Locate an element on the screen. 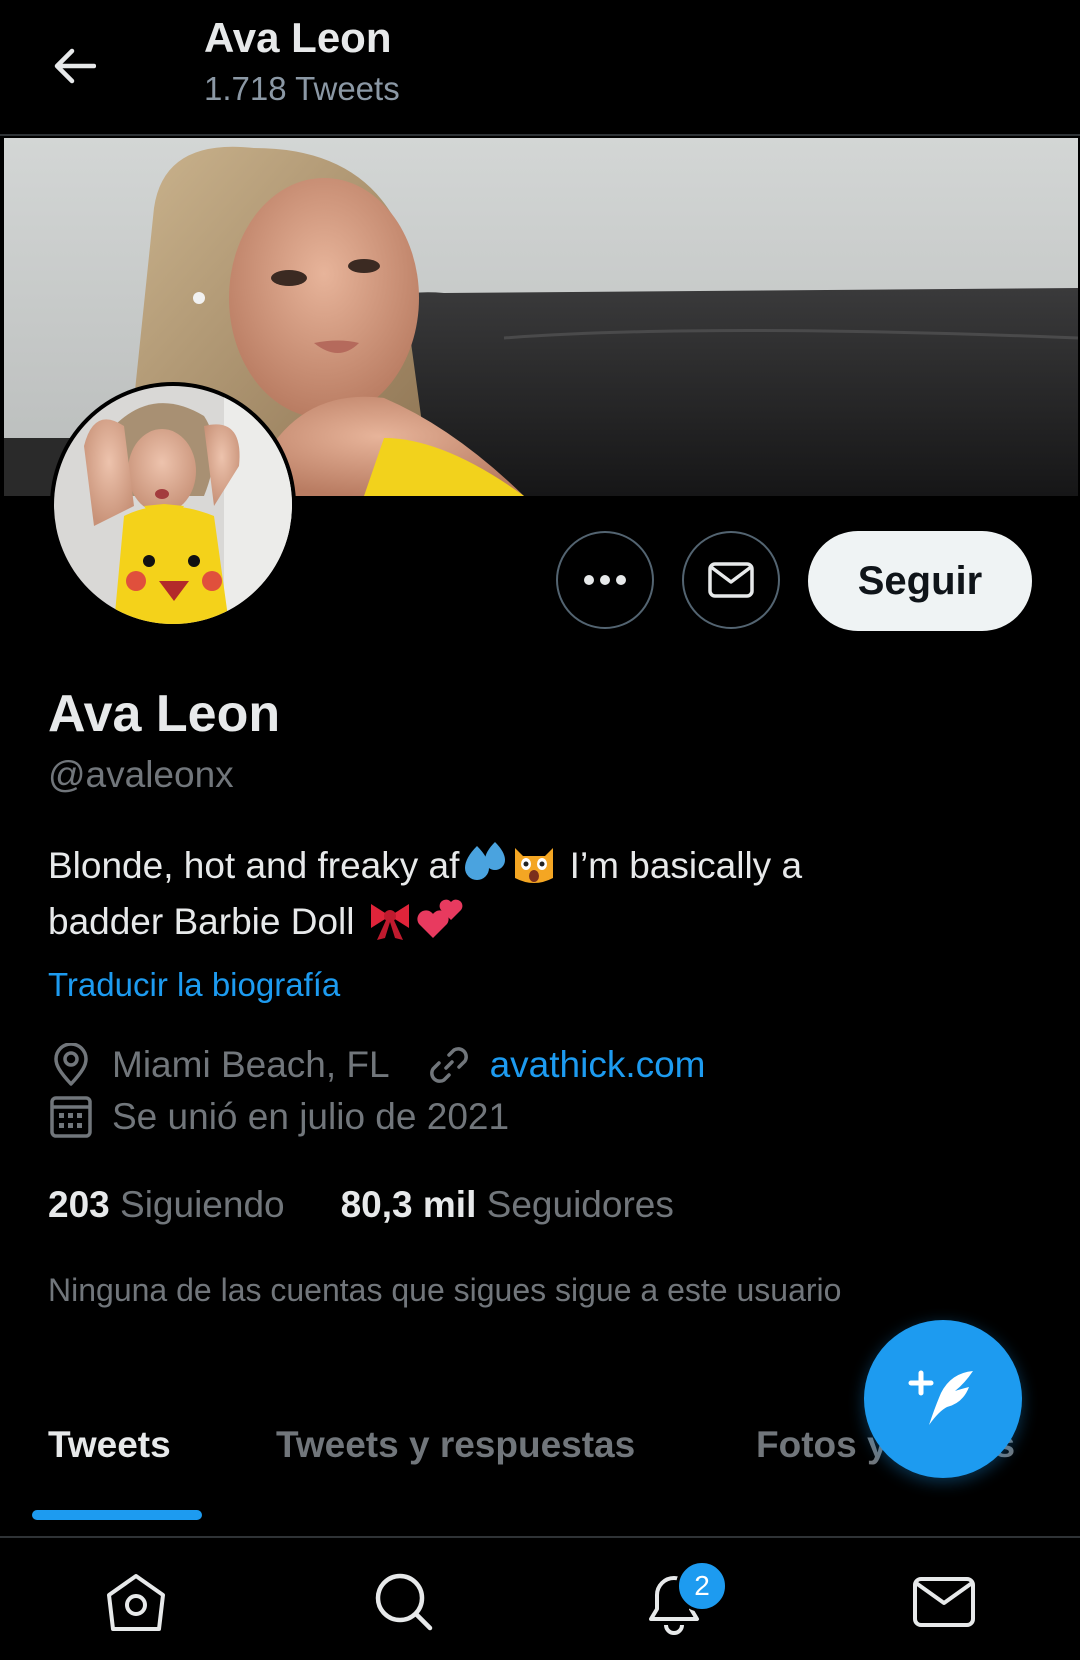 Image resolution: width=1080 pixels, height=1660 pixels. bottom-navigation is located at coordinates (540, 1600).